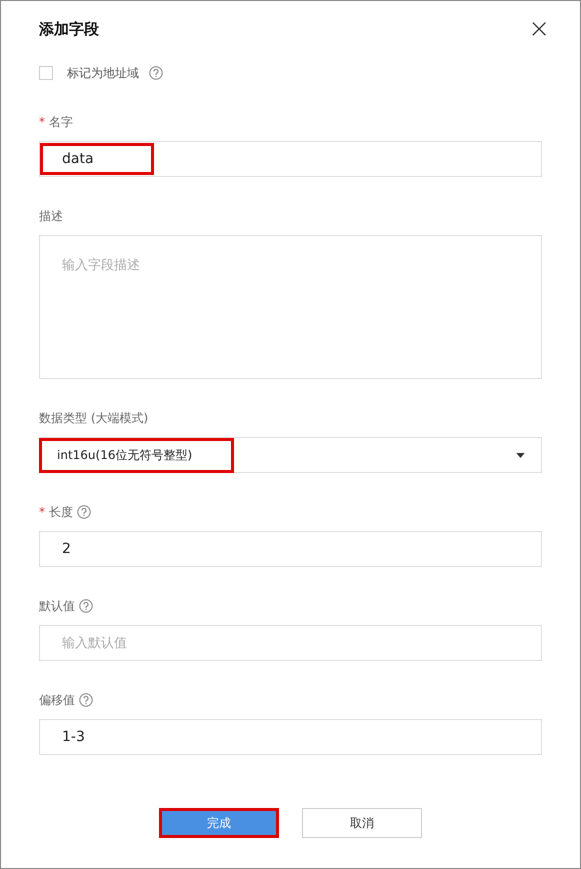 The image size is (581, 869). What do you see at coordinates (520, 455) in the screenshot?
I see `caret-icon` at bounding box center [520, 455].